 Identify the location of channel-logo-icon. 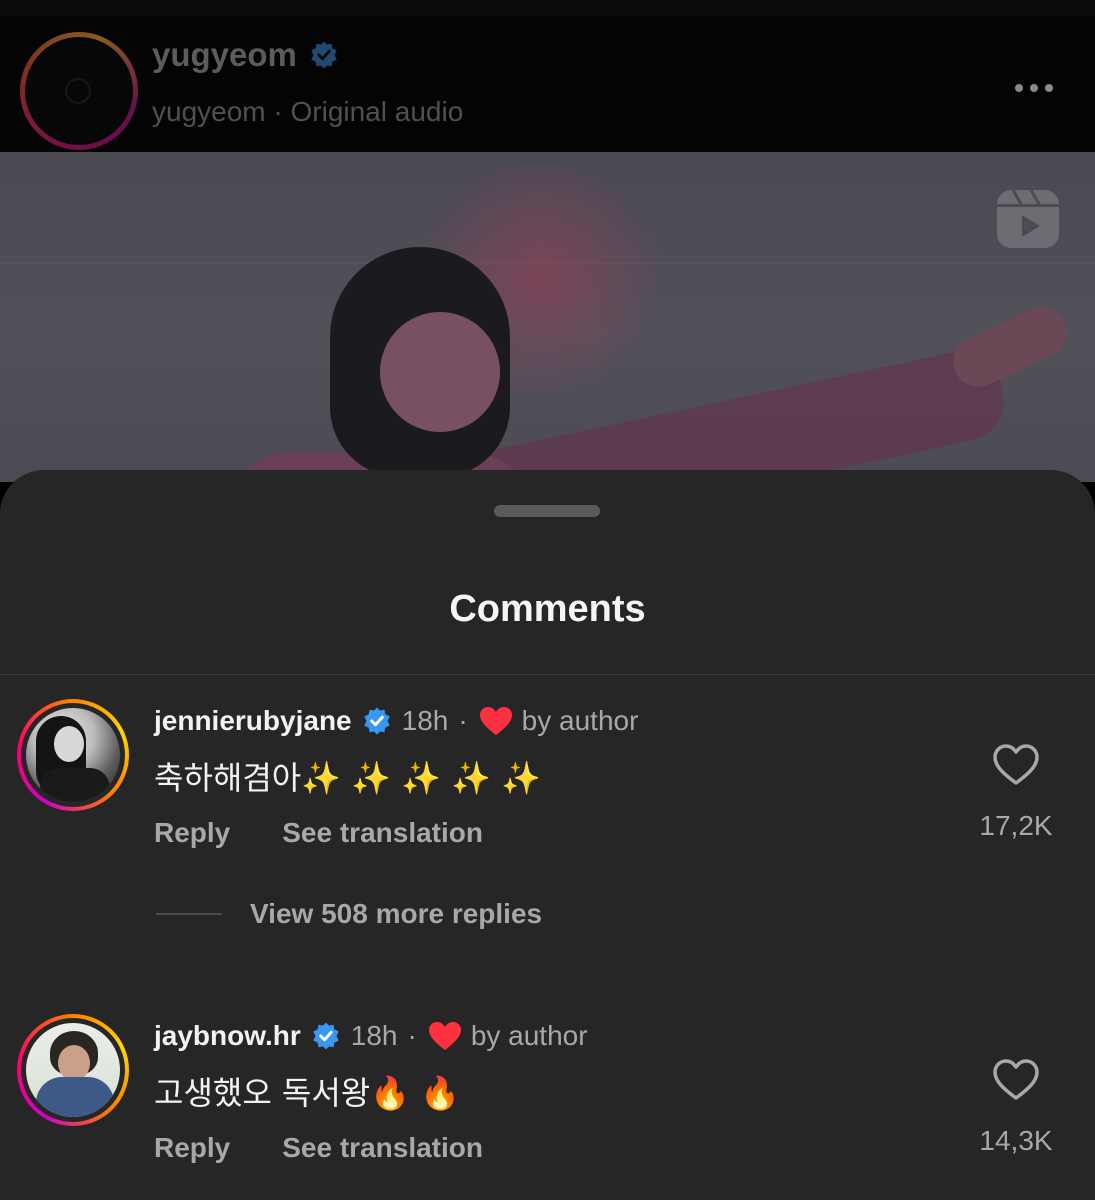
(78, 91).